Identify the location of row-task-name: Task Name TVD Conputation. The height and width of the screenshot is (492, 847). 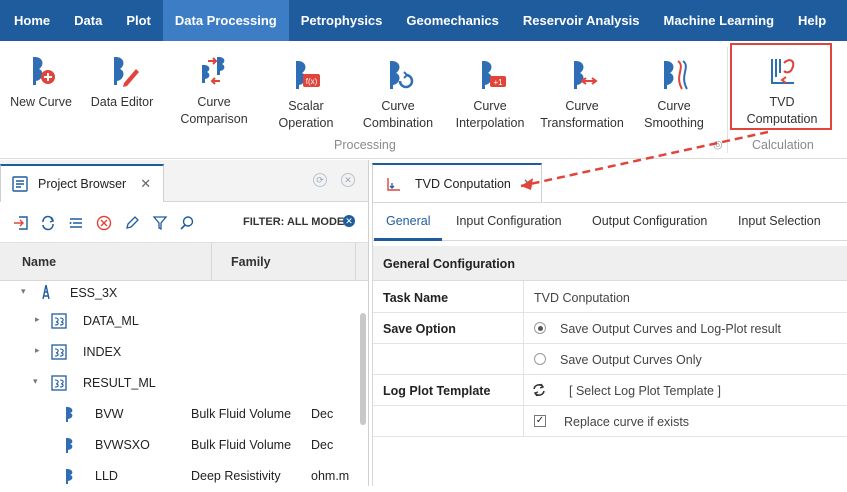
(610, 297).